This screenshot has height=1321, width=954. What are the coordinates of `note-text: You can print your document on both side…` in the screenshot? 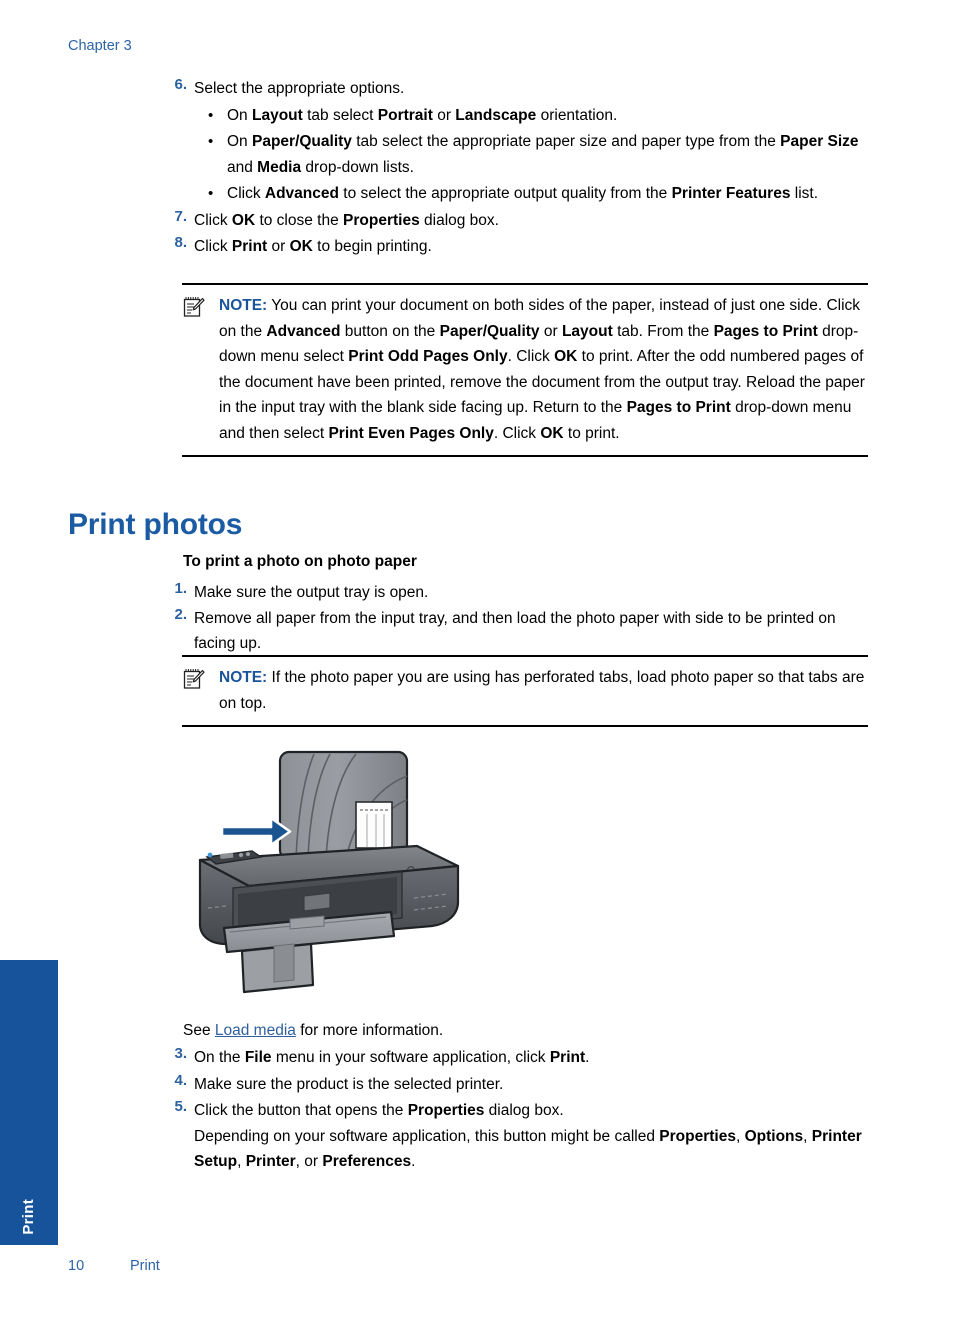 It's located at (542, 369).